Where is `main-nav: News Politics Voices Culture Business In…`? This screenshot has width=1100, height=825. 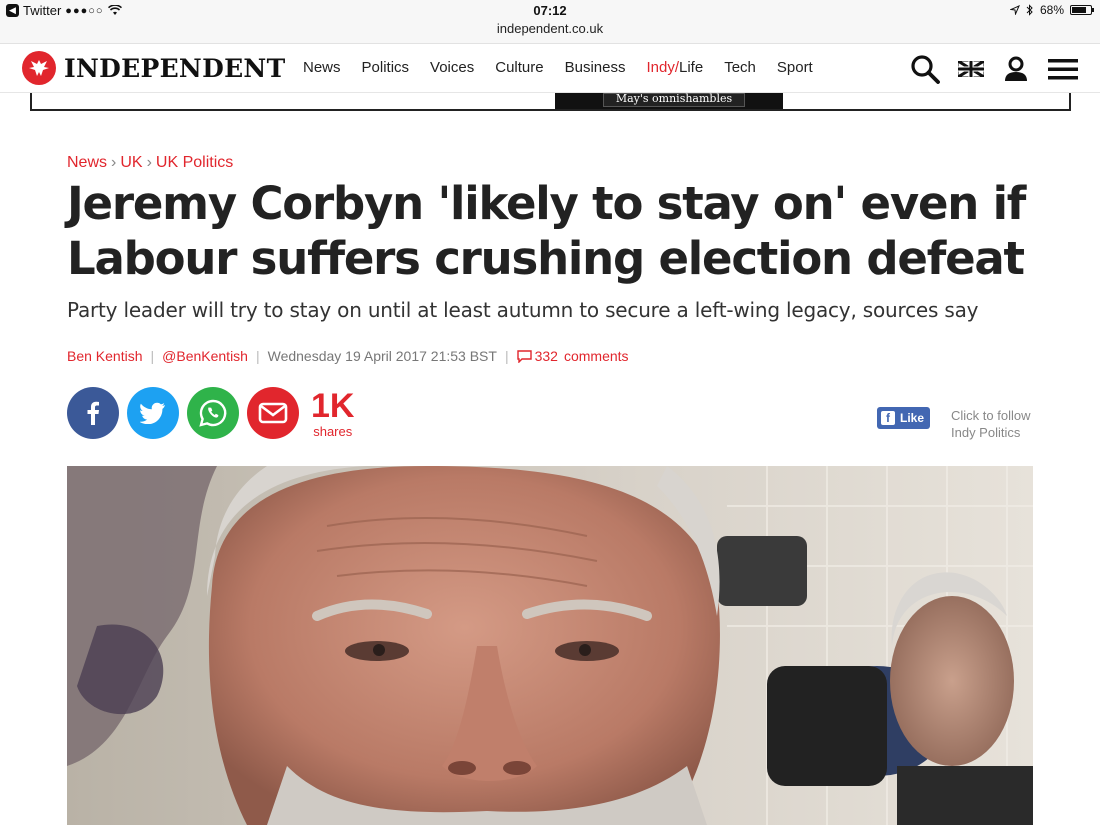
main-nav: News Politics Voices Culture Business In… is located at coordinates (568, 67).